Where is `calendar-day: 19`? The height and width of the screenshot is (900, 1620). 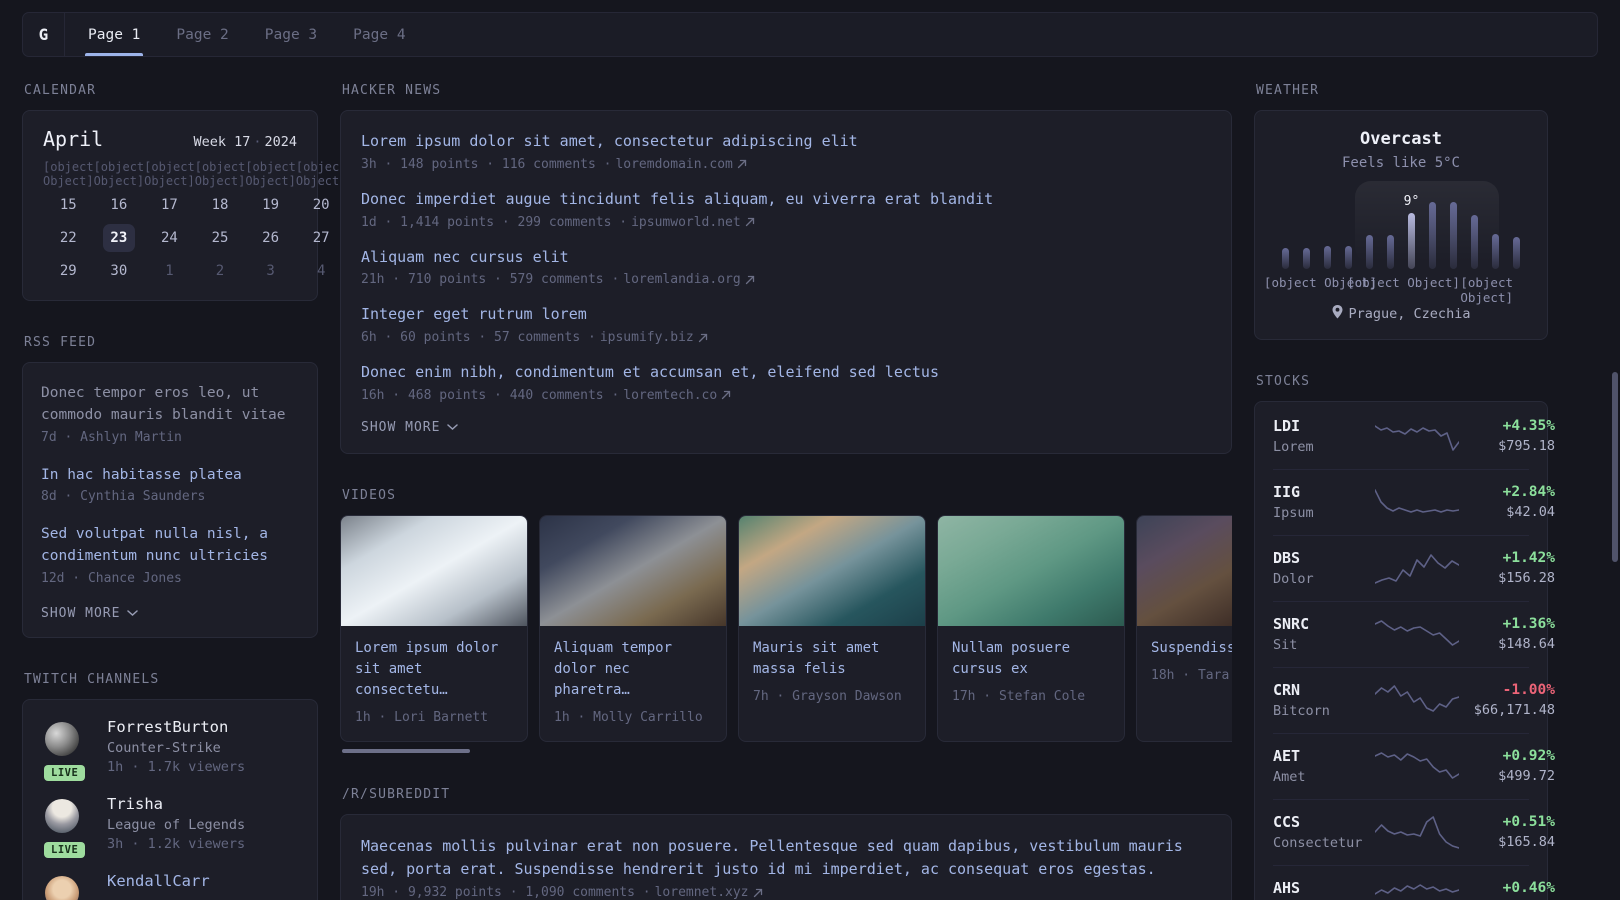 calendar-day: 19 is located at coordinates (271, 204).